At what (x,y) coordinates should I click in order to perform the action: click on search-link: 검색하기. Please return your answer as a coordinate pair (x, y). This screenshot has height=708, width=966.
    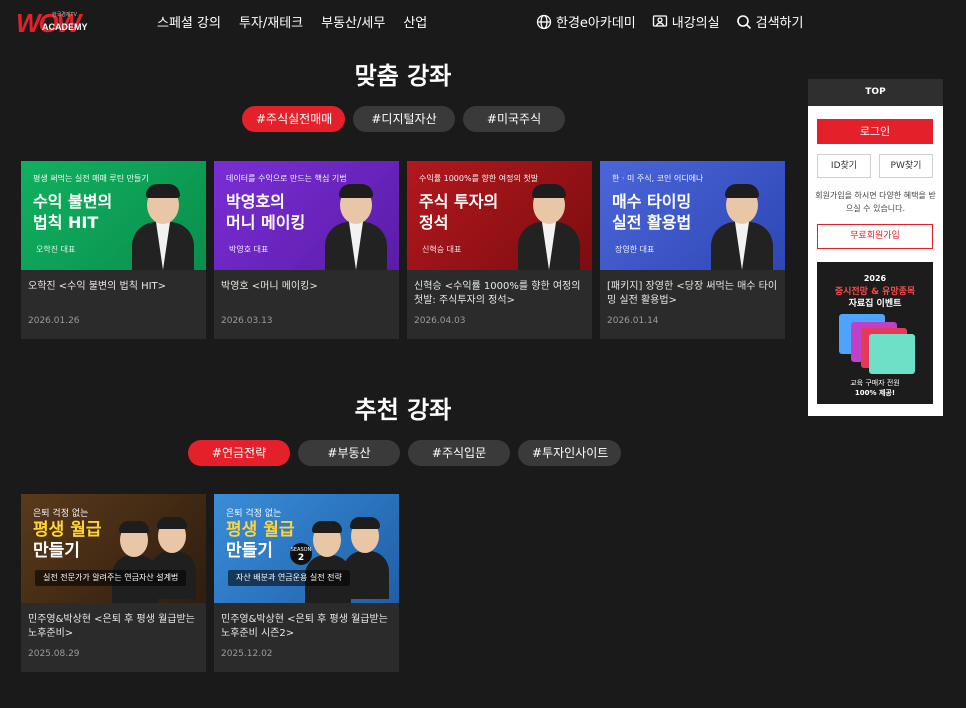
    Looking at the image, I should click on (770, 21).